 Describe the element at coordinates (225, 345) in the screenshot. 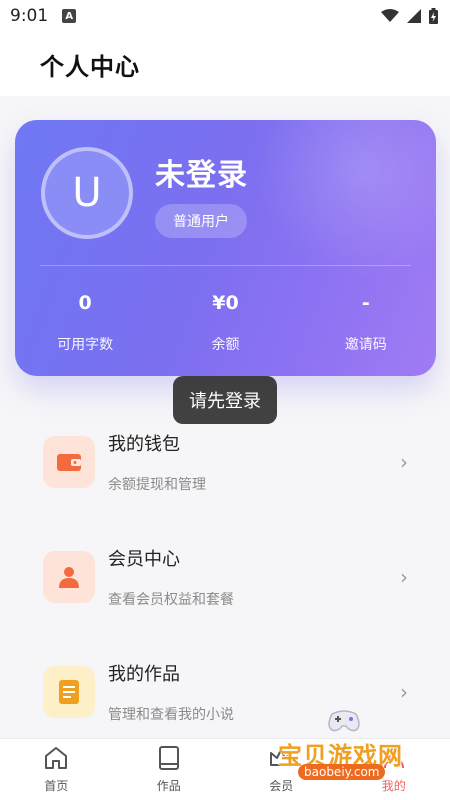

I see `stat-label: 余额` at that location.